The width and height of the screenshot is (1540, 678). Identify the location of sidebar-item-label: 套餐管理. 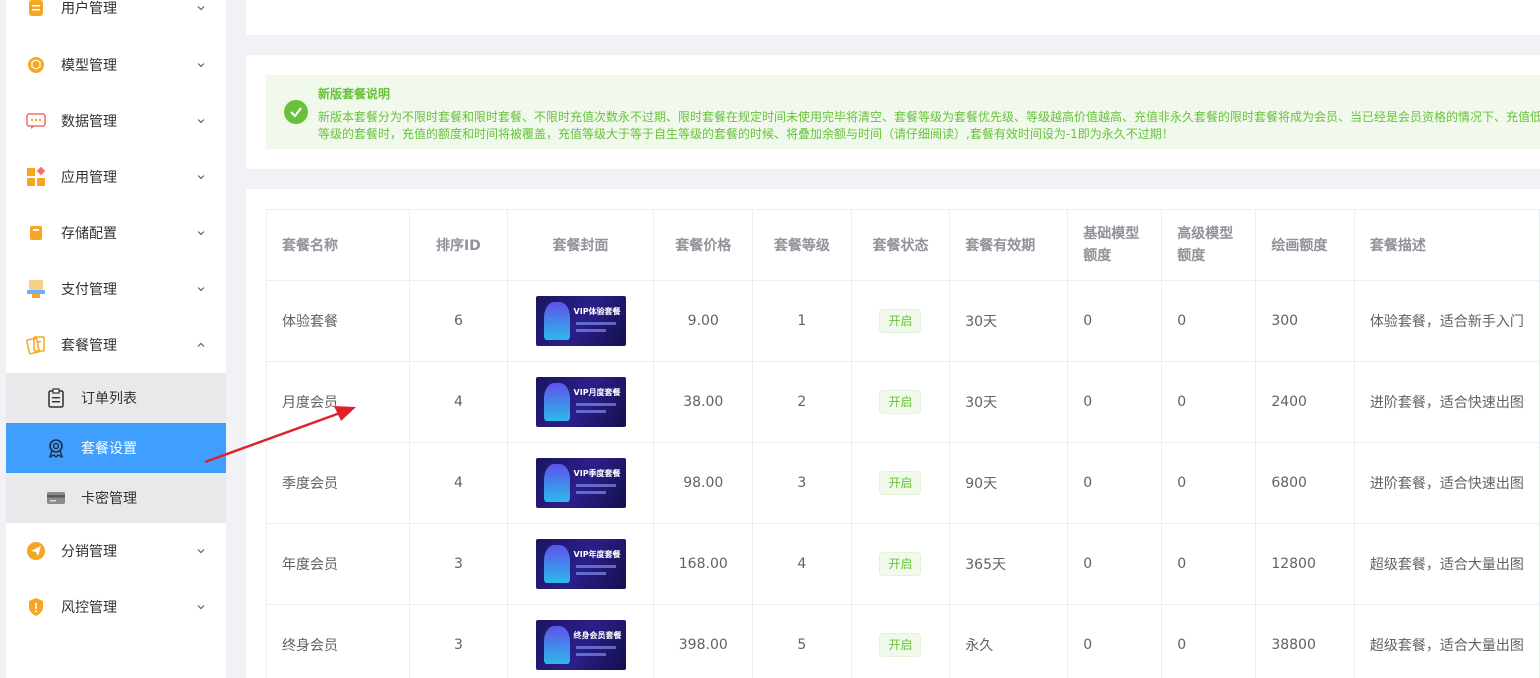
(89, 346).